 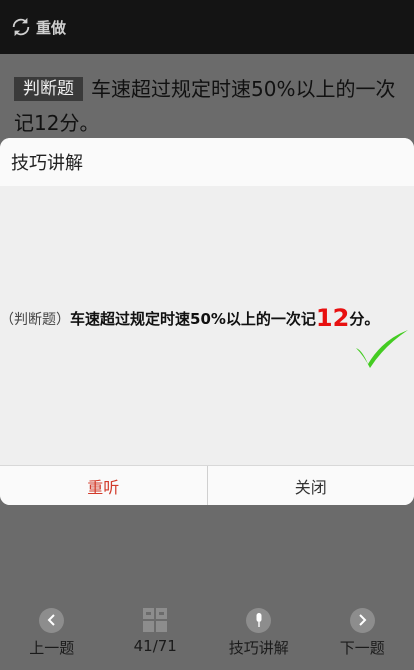 I want to click on dialog-title: 技巧讲解, so click(x=207, y=162).